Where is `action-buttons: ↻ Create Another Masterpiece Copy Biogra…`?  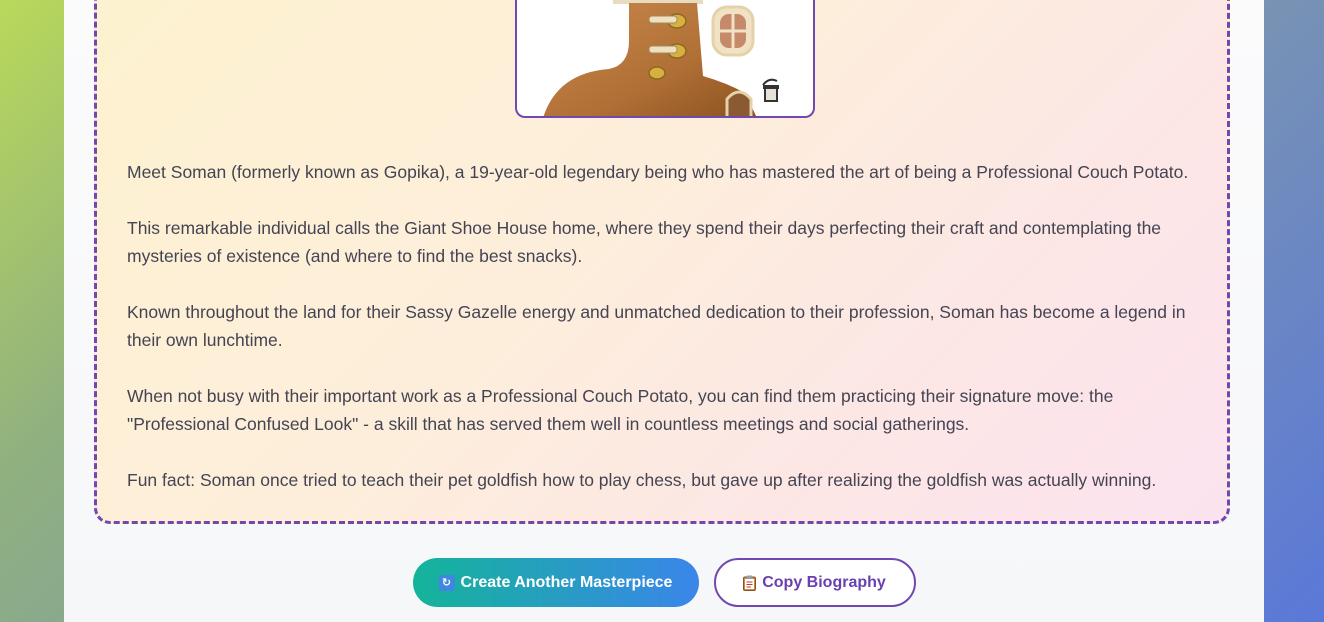
action-buttons: ↻ Create Another Masterpiece Copy Biogra… is located at coordinates (664, 582).